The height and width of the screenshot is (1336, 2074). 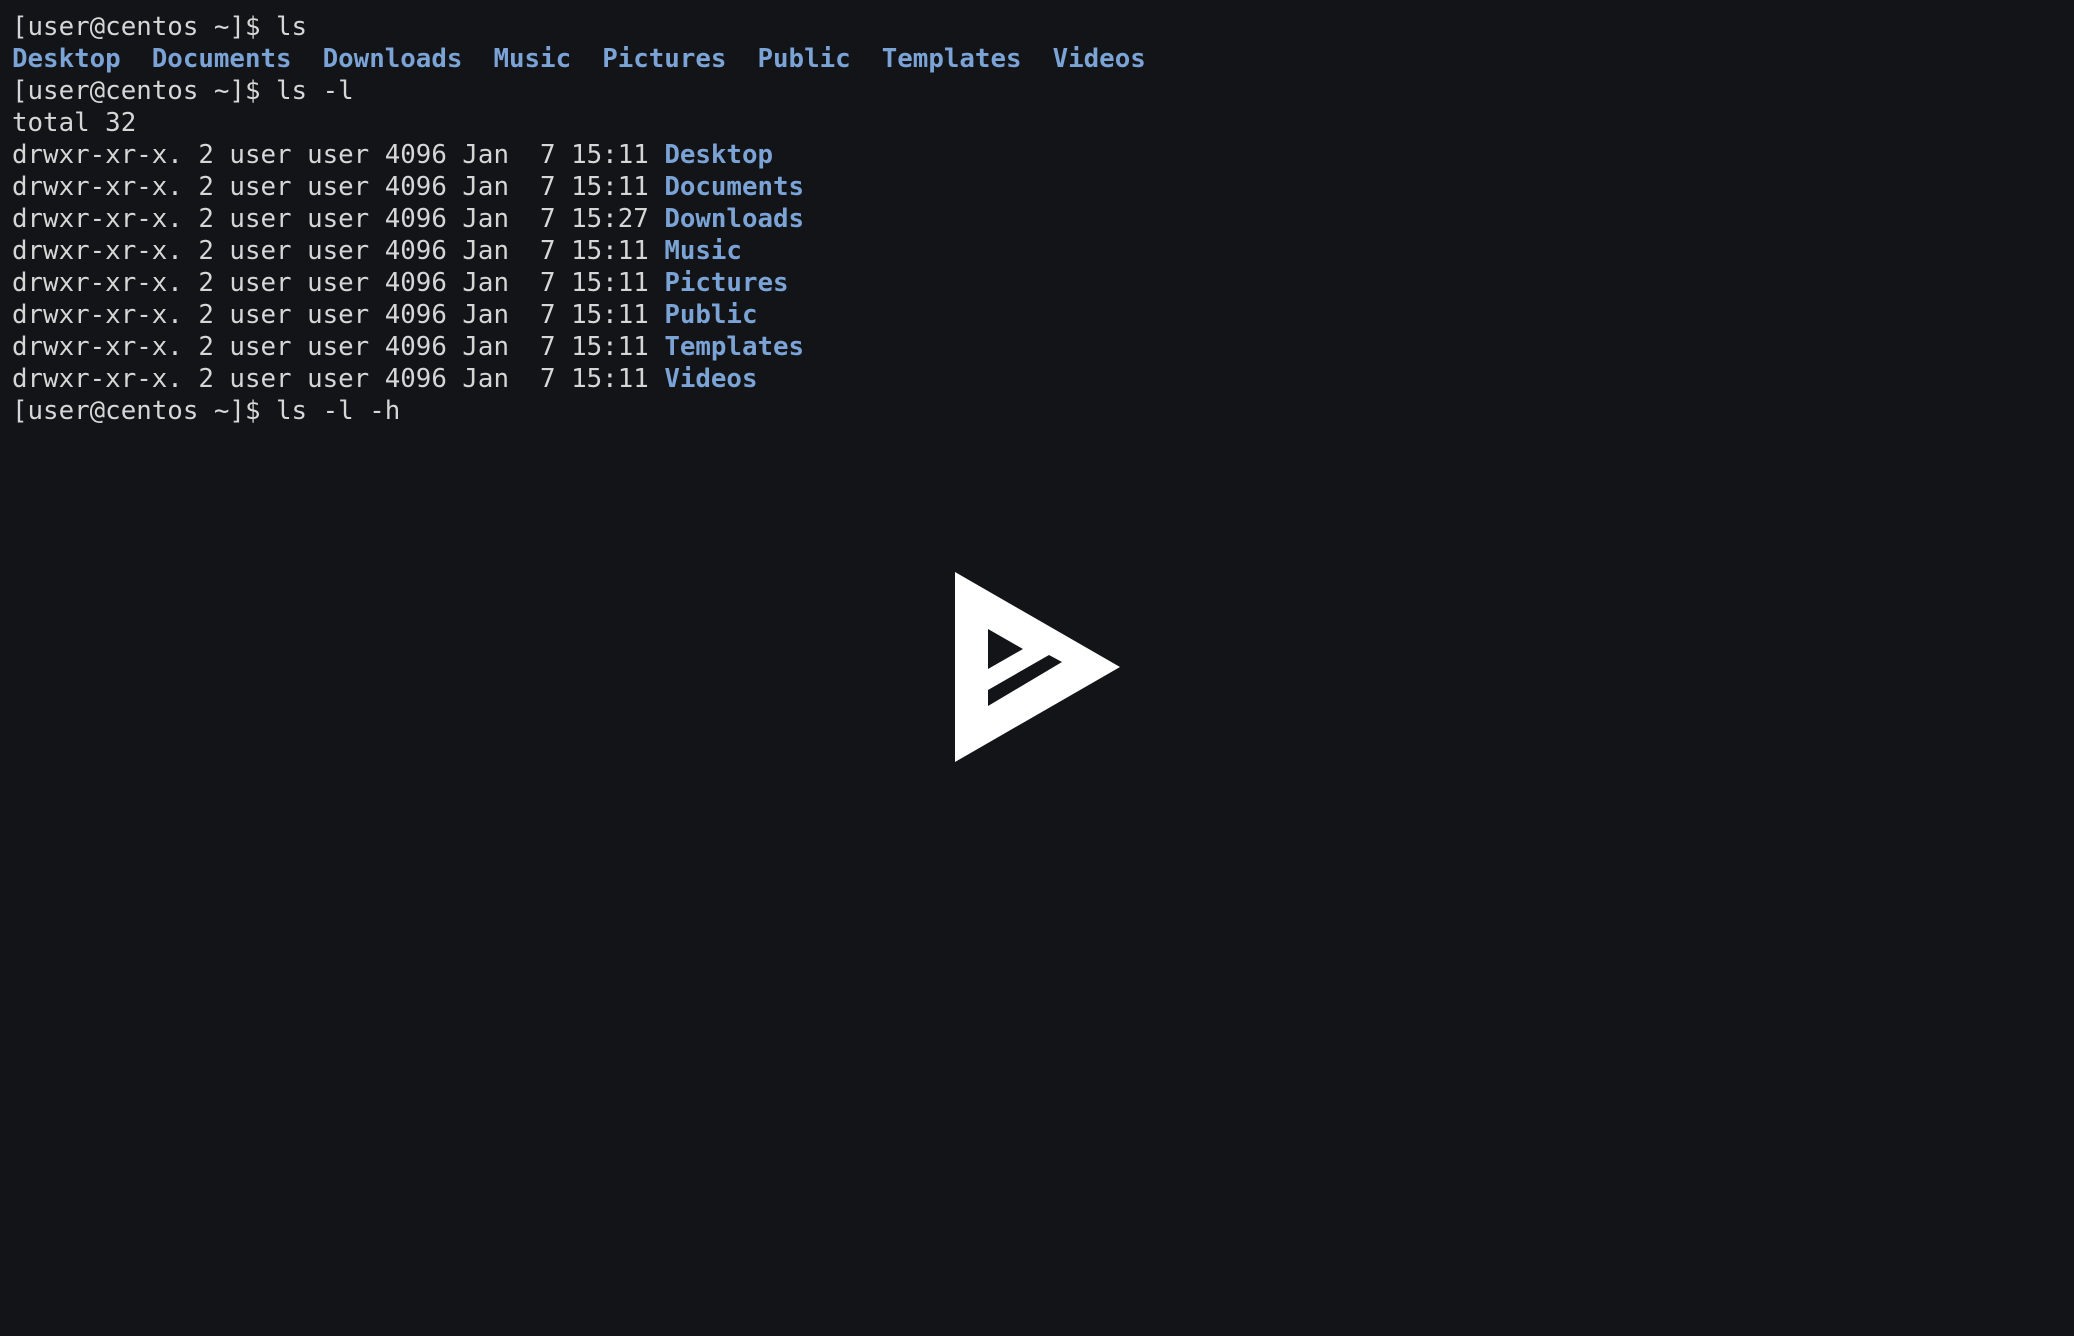 What do you see at coordinates (66, 59) in the screenshot?
I see `directory-name-desktop: Desktop` at bounding box center [66, 59].